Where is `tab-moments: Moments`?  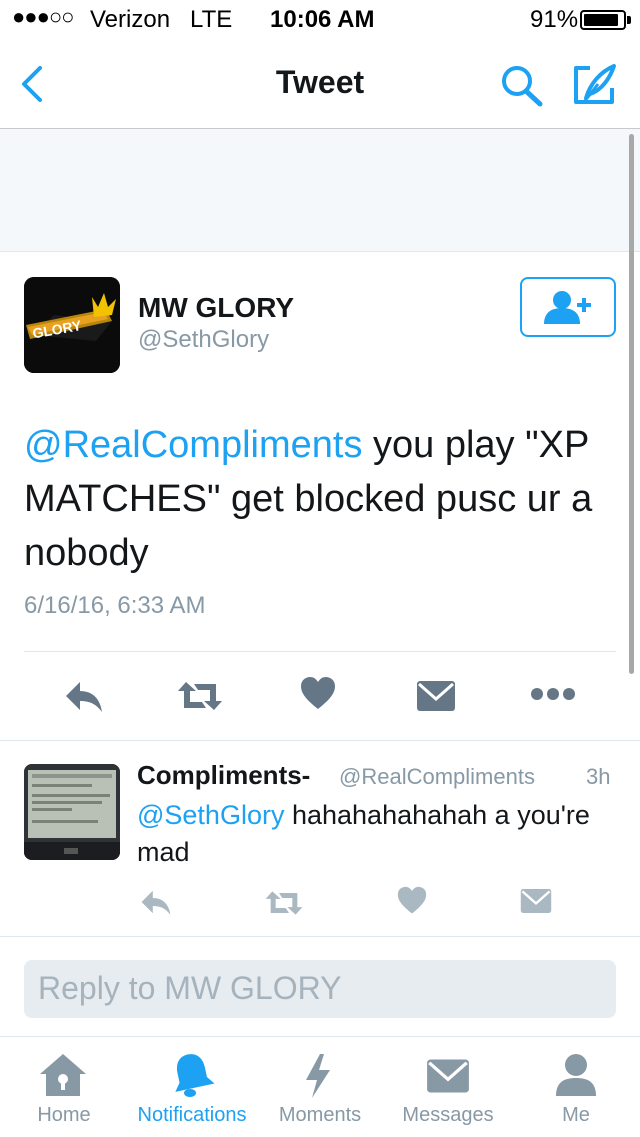
tab-moments: Moments is located at coordinates (320, 1115).